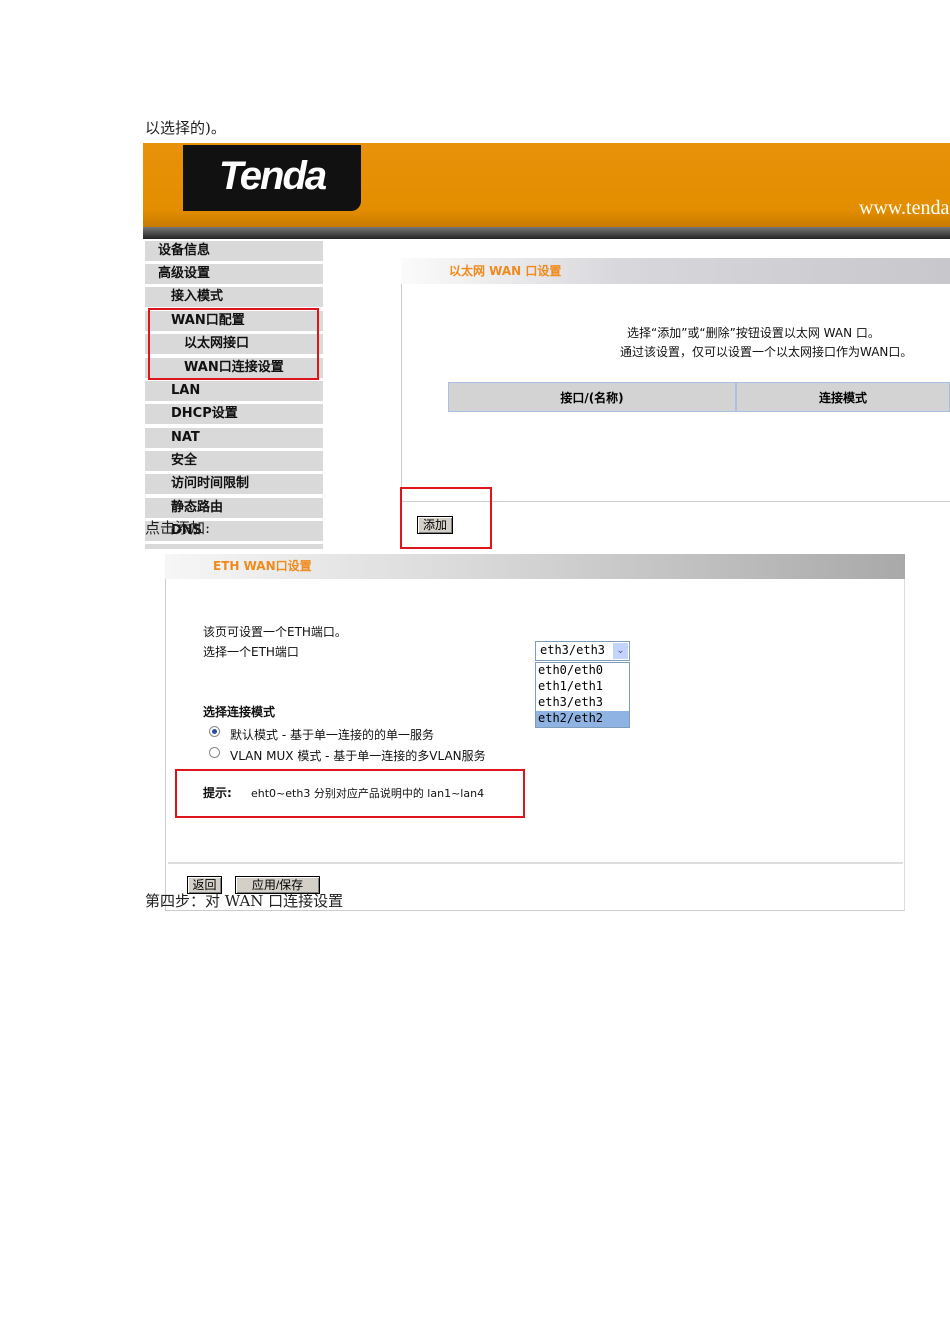  Describe the element at coordinates (234, 484) in the screenshot. I see `sidebar-item-time-limit: 访问时间限制` at that location.